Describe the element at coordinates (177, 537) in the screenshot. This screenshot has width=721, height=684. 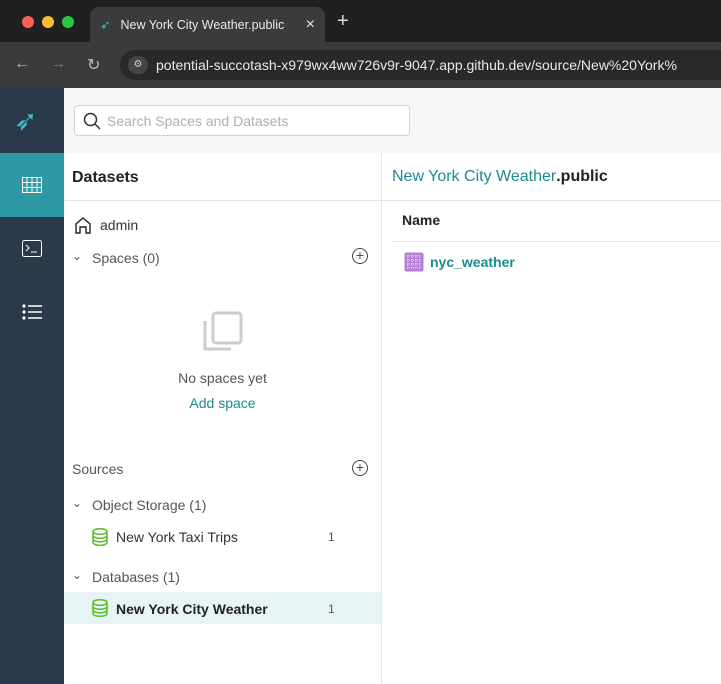
I see `source-name: New York Taxi Trips` at that location.